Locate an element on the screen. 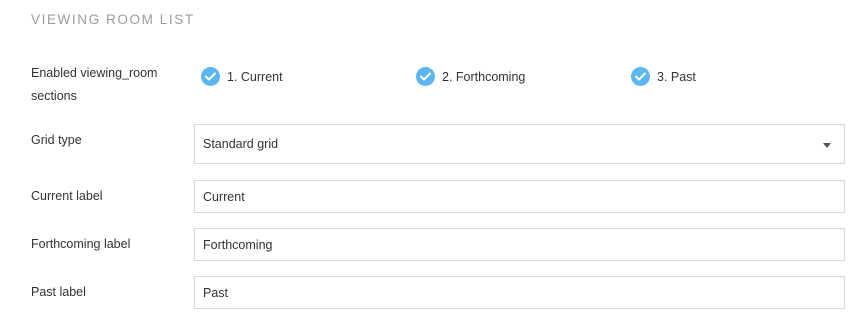 Image resolution: width=866 pixels, height=333 pixels. grid-type-selected-value: Standard grid is located at coordinates (241, 144).